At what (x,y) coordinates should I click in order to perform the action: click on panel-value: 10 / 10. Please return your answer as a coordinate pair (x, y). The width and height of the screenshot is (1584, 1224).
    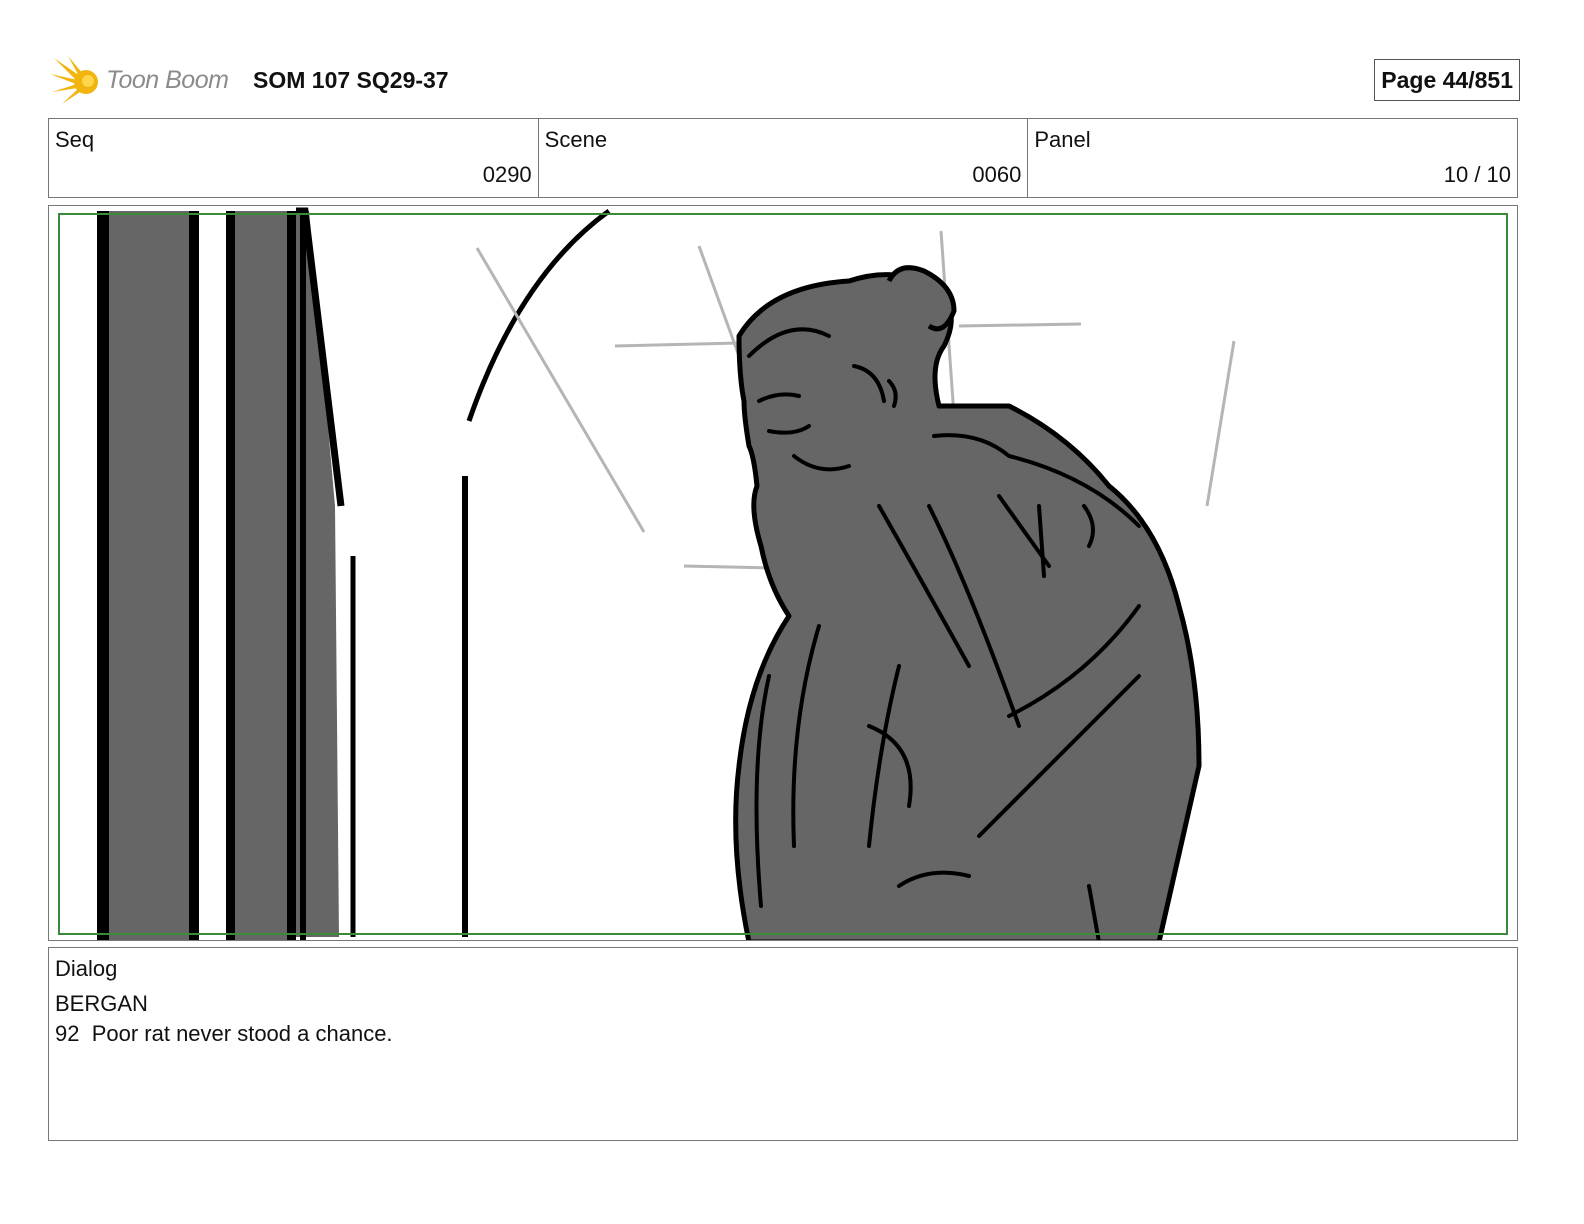
    Looking at the image, I should click on (1477, 174).